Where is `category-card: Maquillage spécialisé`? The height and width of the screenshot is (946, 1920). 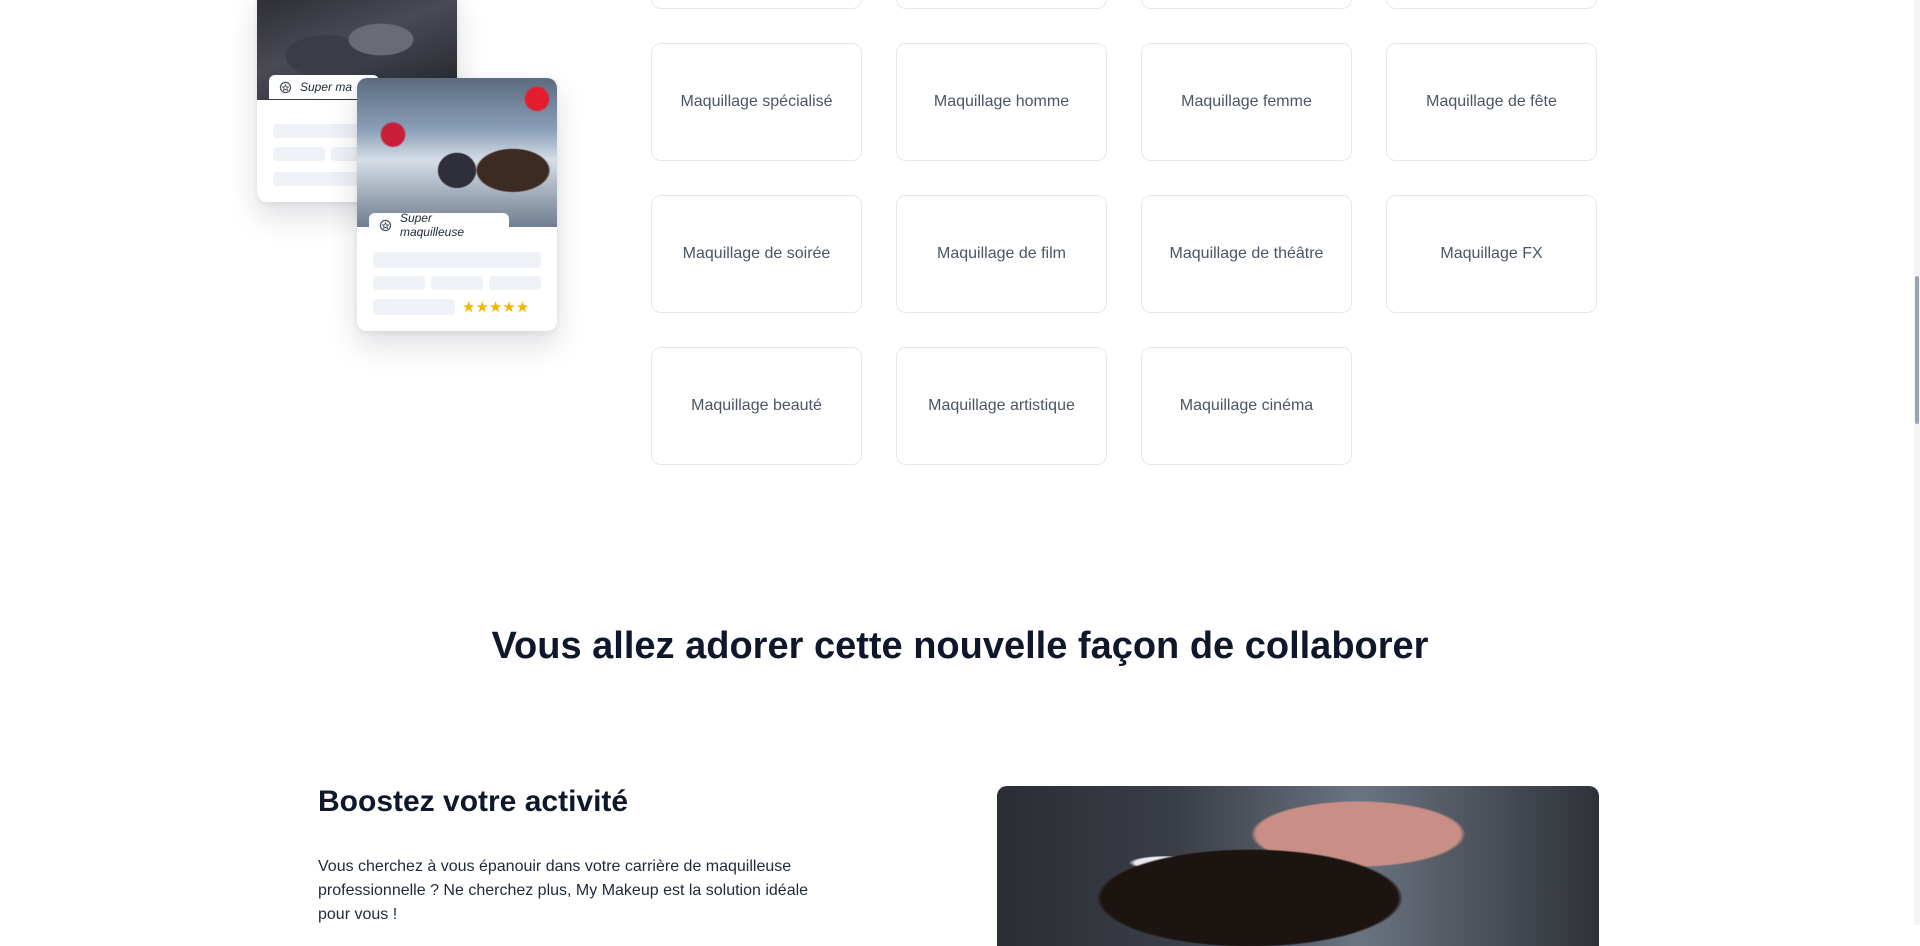
category-card: Maquillage spécialisé is located at coordinates (756, 102).